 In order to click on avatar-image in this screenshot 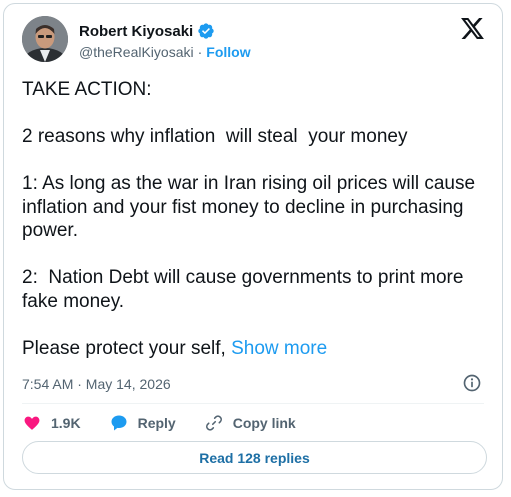, I will do `click(45, 39)`.